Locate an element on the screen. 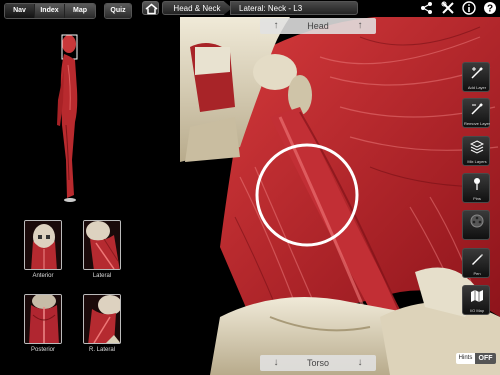 The height and width of the screenshot is (375, 500). view-thumb-anterior is located at coordinates (43, 245).